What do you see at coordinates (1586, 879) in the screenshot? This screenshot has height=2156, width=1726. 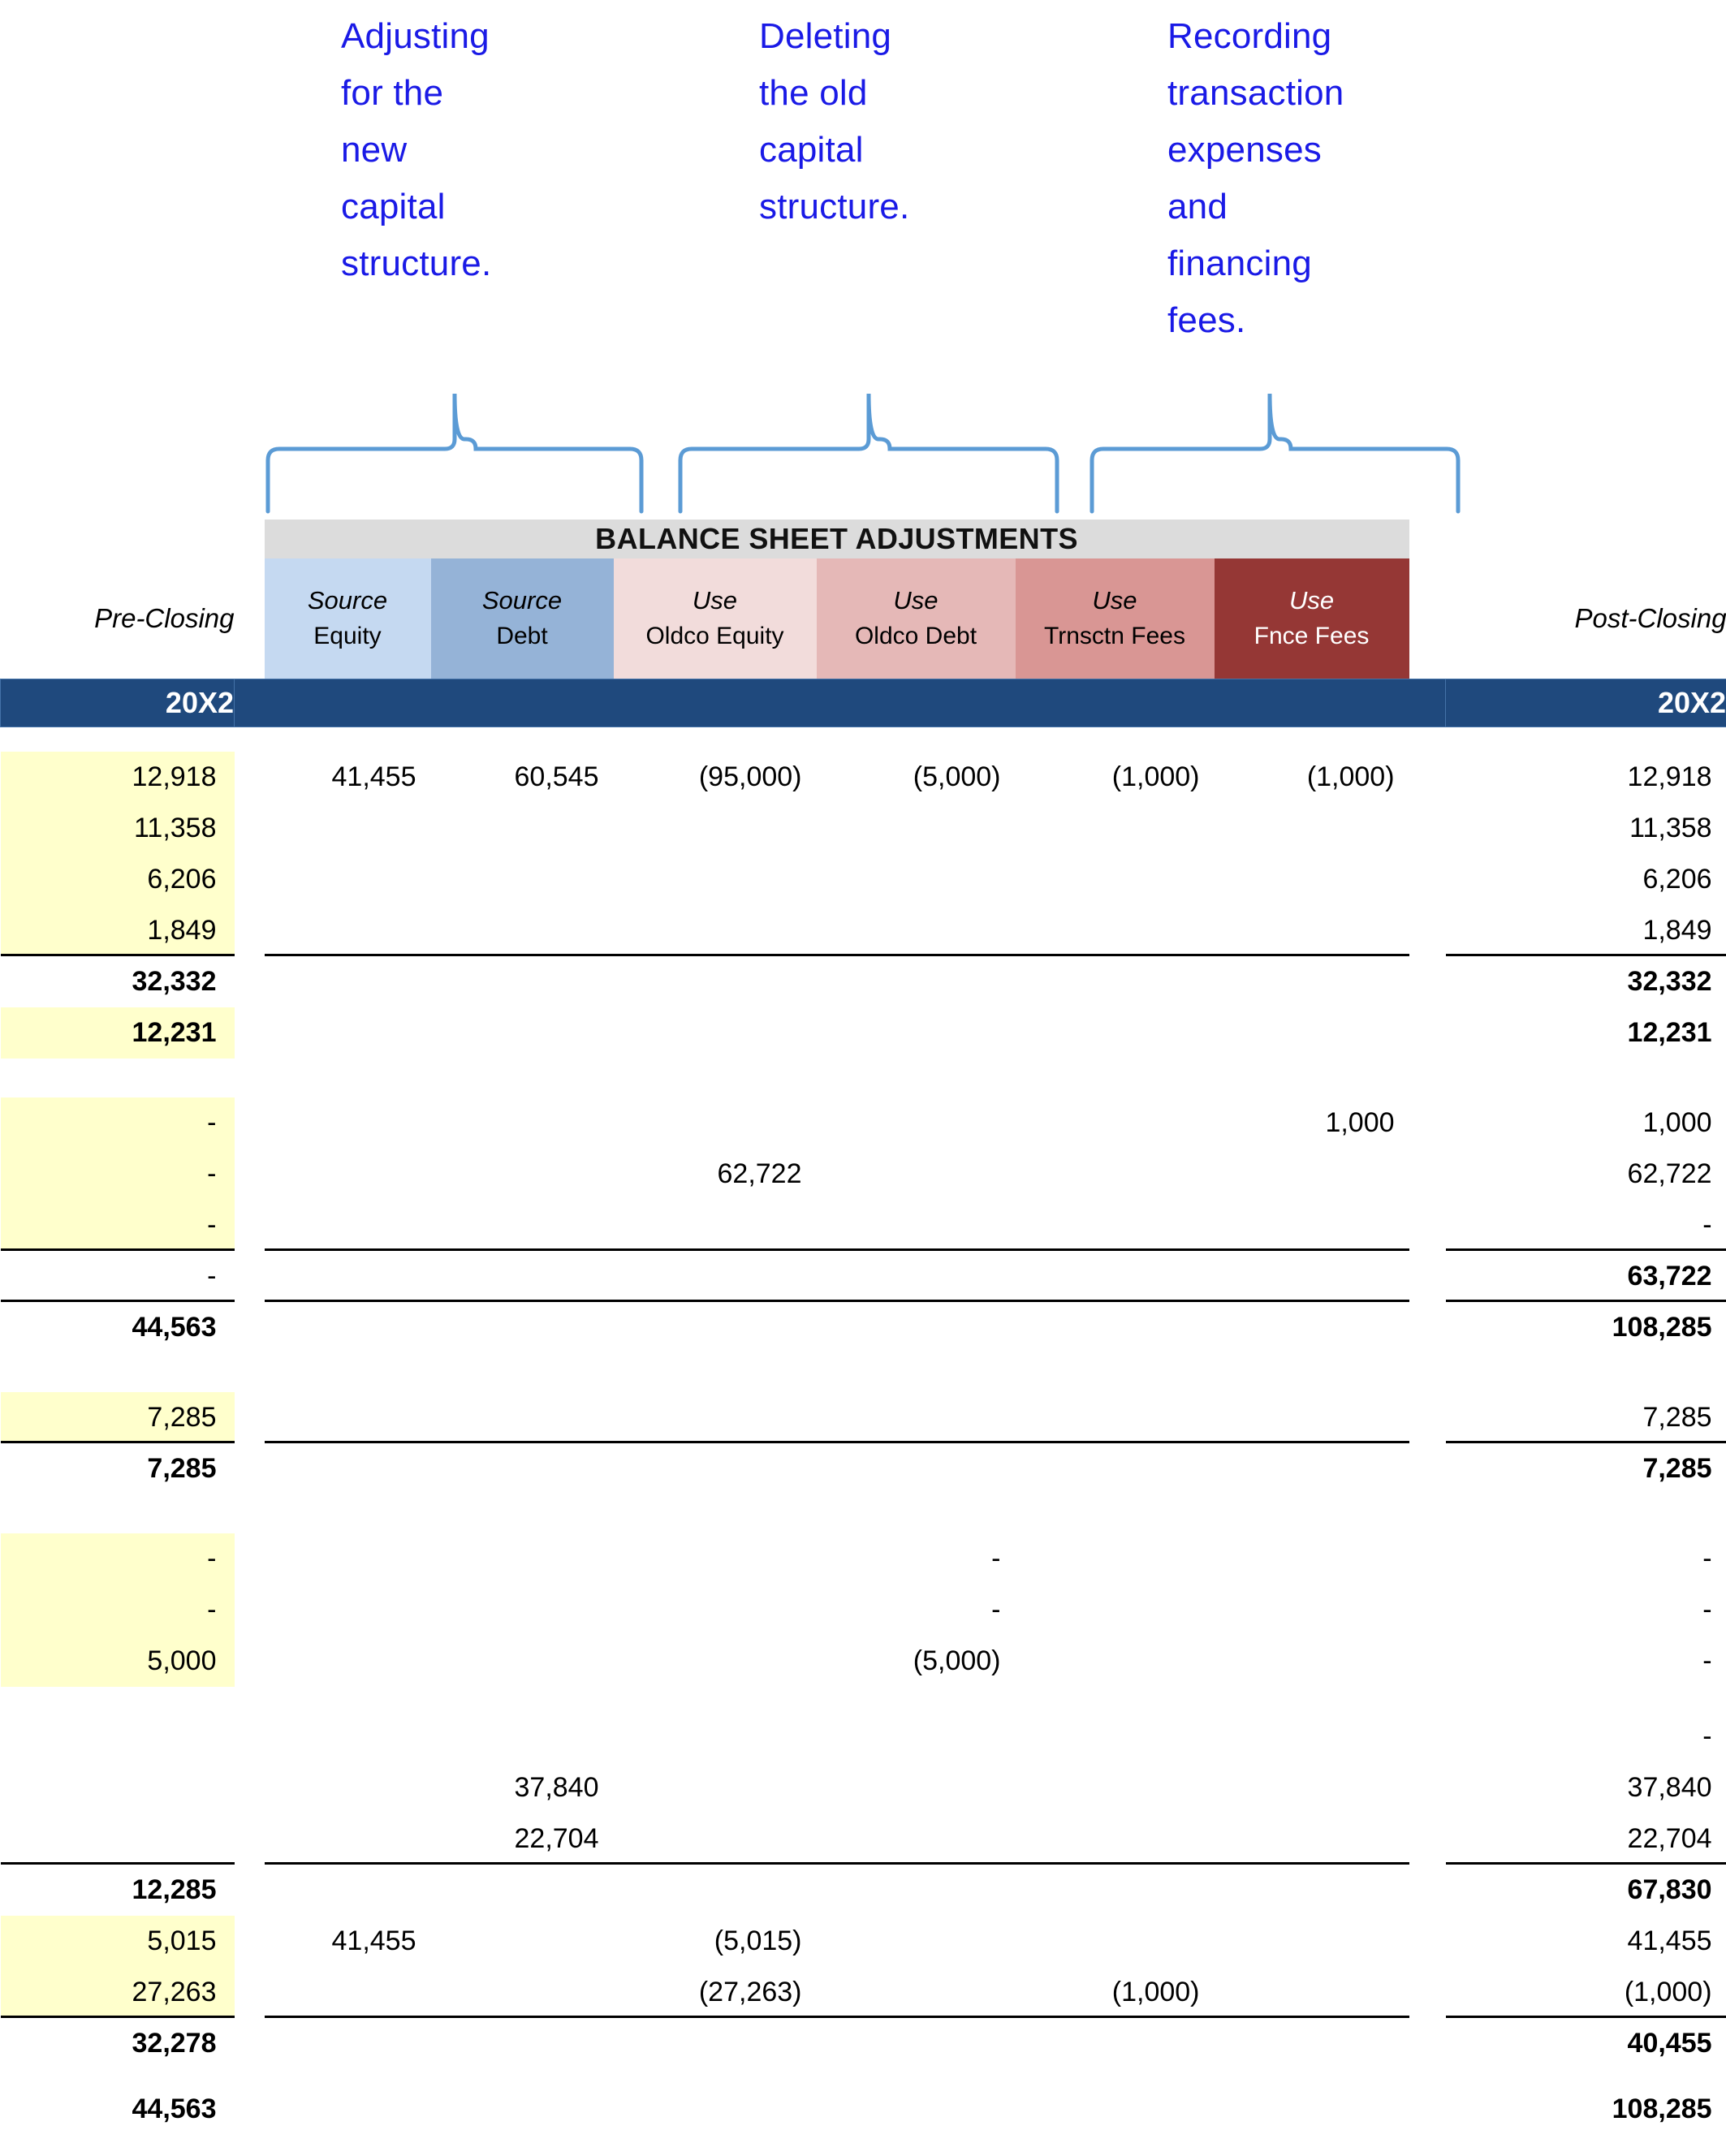 I see `cell-post-closing: 6,206` at bounding box center [1586, 879].